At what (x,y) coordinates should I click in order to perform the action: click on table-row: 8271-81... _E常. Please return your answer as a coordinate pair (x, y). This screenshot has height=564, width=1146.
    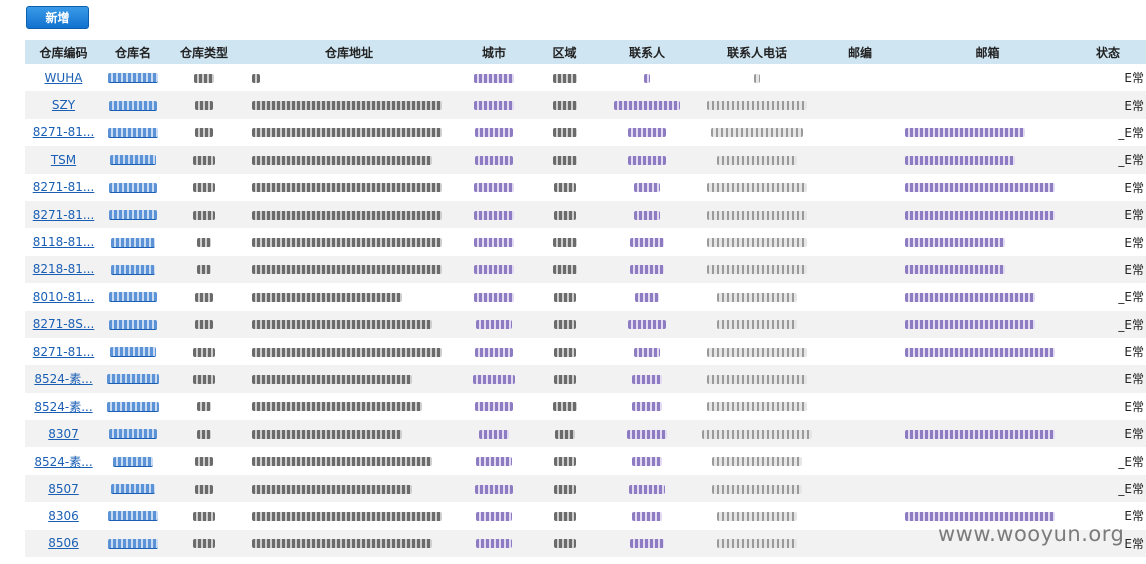
    Looking at the image, I should click on (585, 132).